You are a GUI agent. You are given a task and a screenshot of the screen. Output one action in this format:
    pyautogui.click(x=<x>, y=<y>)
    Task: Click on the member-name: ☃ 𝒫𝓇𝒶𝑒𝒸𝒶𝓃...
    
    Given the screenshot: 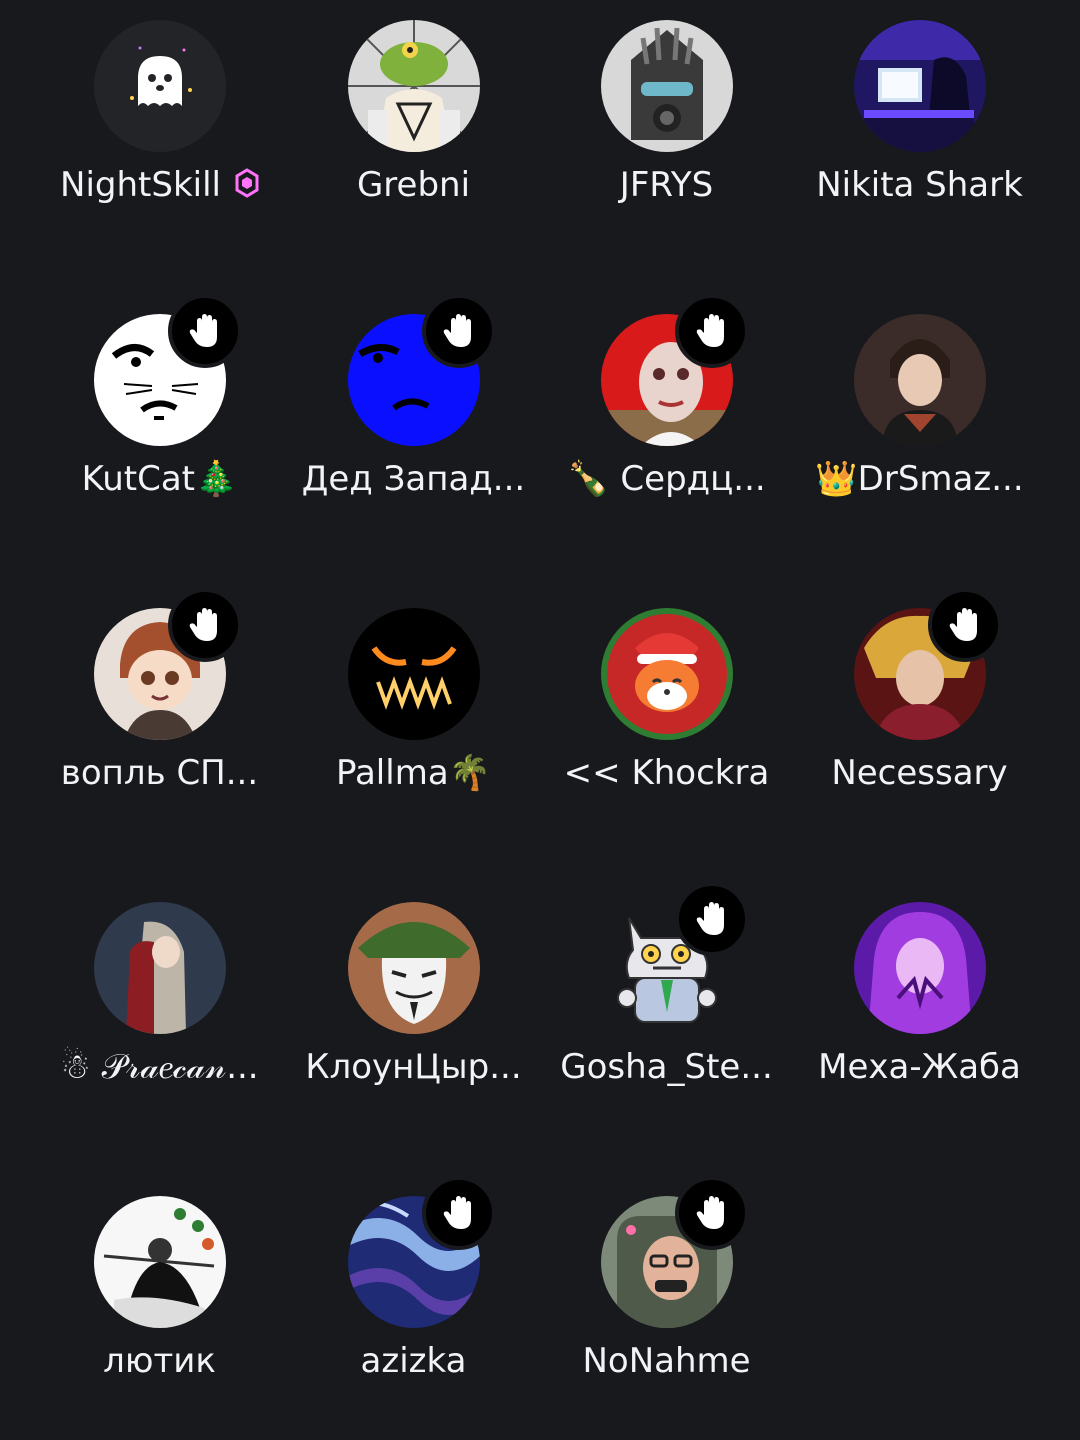 What is the action you would take?
    pyautogui.click(x=159, y=1067)
    